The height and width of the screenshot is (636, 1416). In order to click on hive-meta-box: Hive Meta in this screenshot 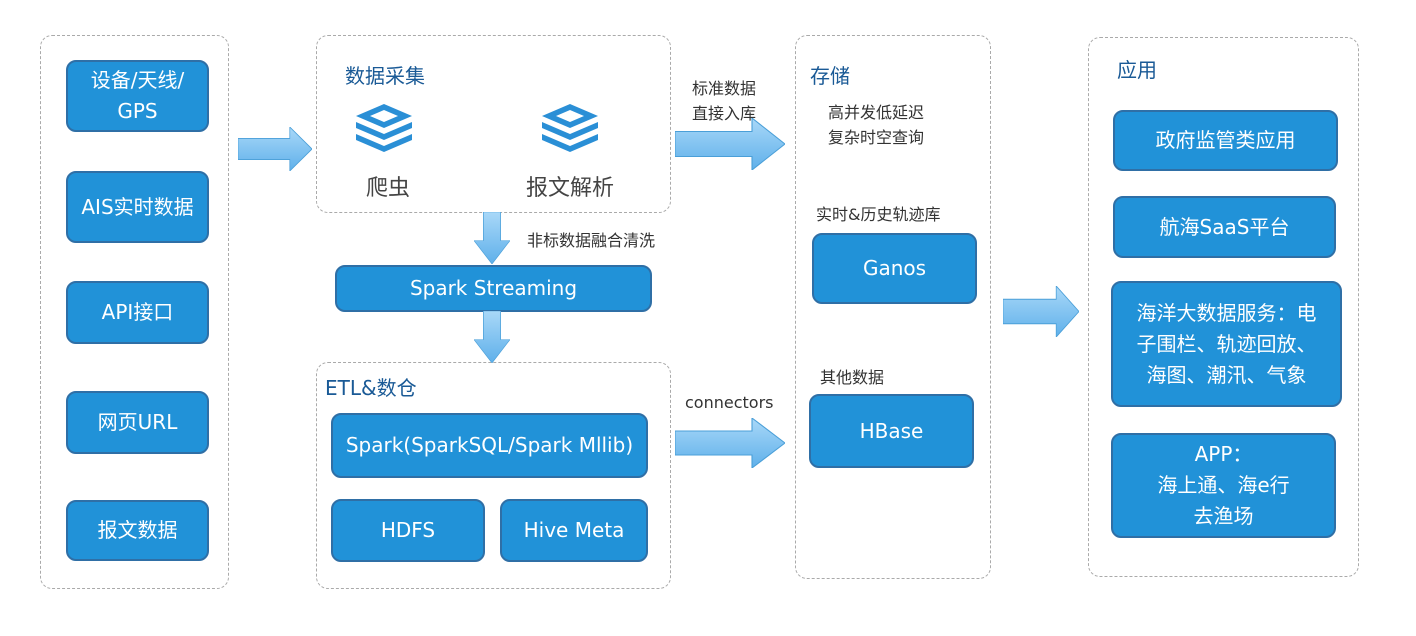, I will do `click(574, 530)`.